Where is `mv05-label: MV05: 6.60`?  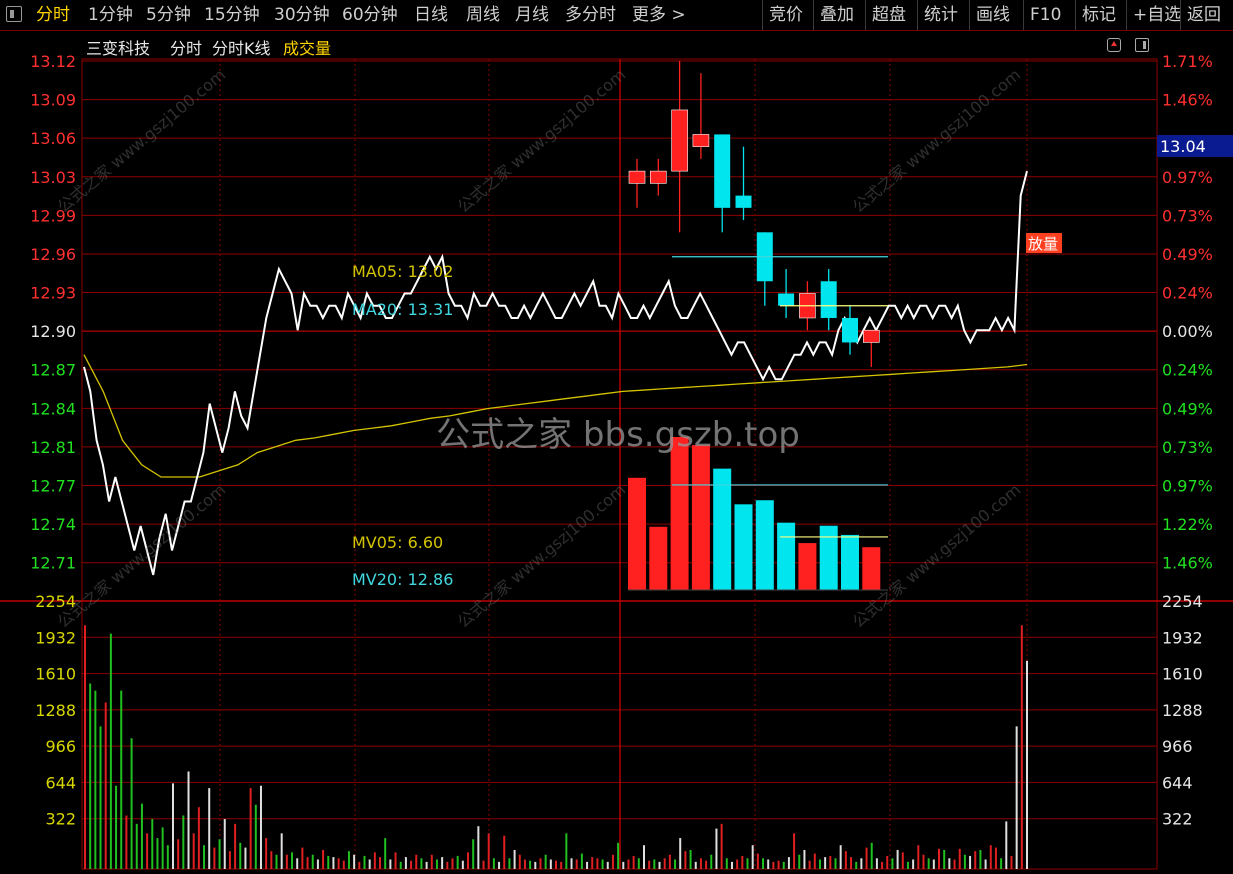
mv05-label: MV05: 6.60 is located at coordinates (397, 542).